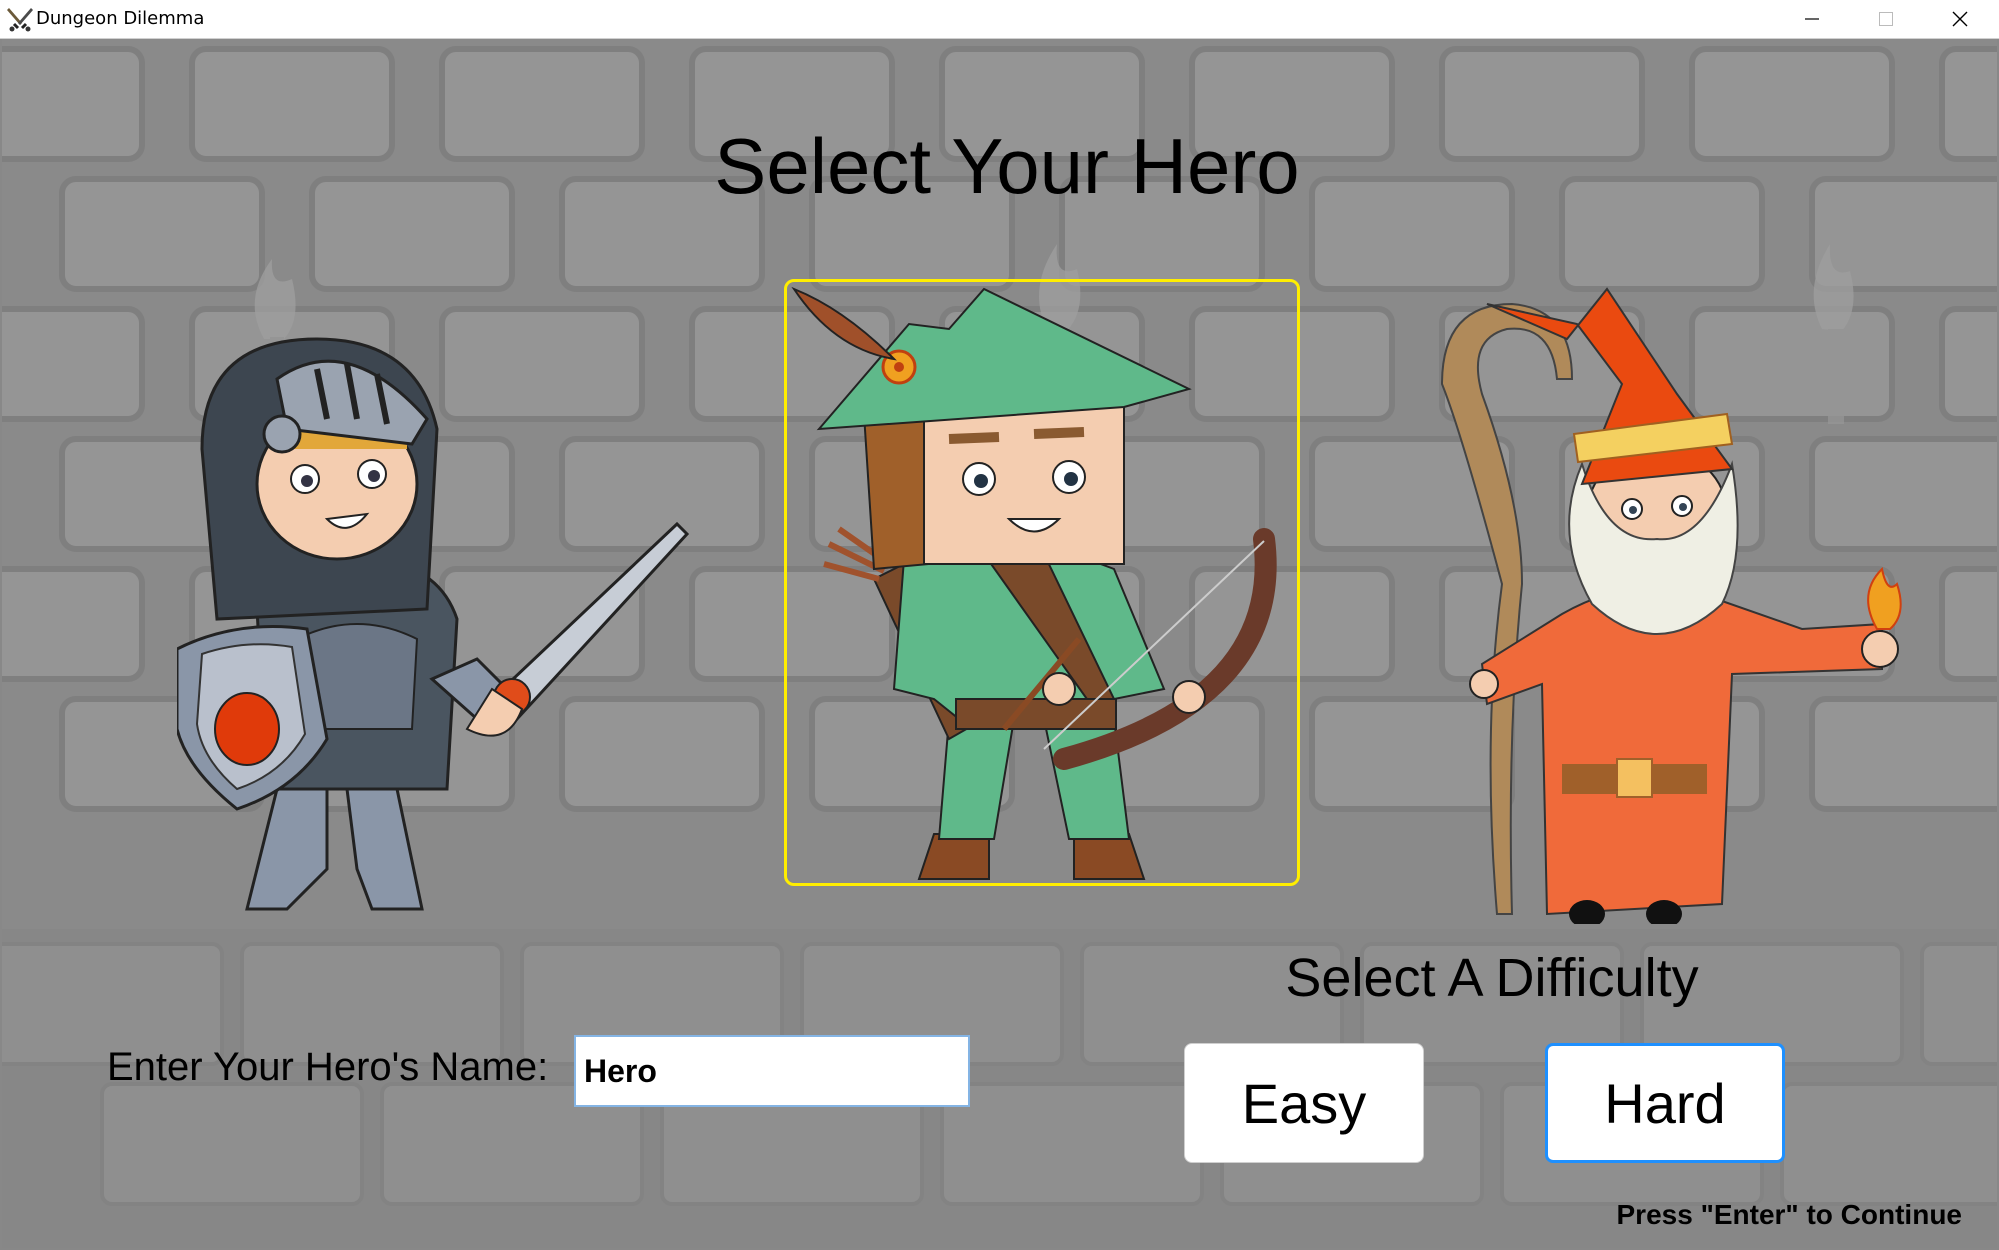 The image size is (1999, 1250). What do you see at coordinates (772, 1071) in the screenshot?
I see `hero-name-input` at bounding box center [772, 1071].